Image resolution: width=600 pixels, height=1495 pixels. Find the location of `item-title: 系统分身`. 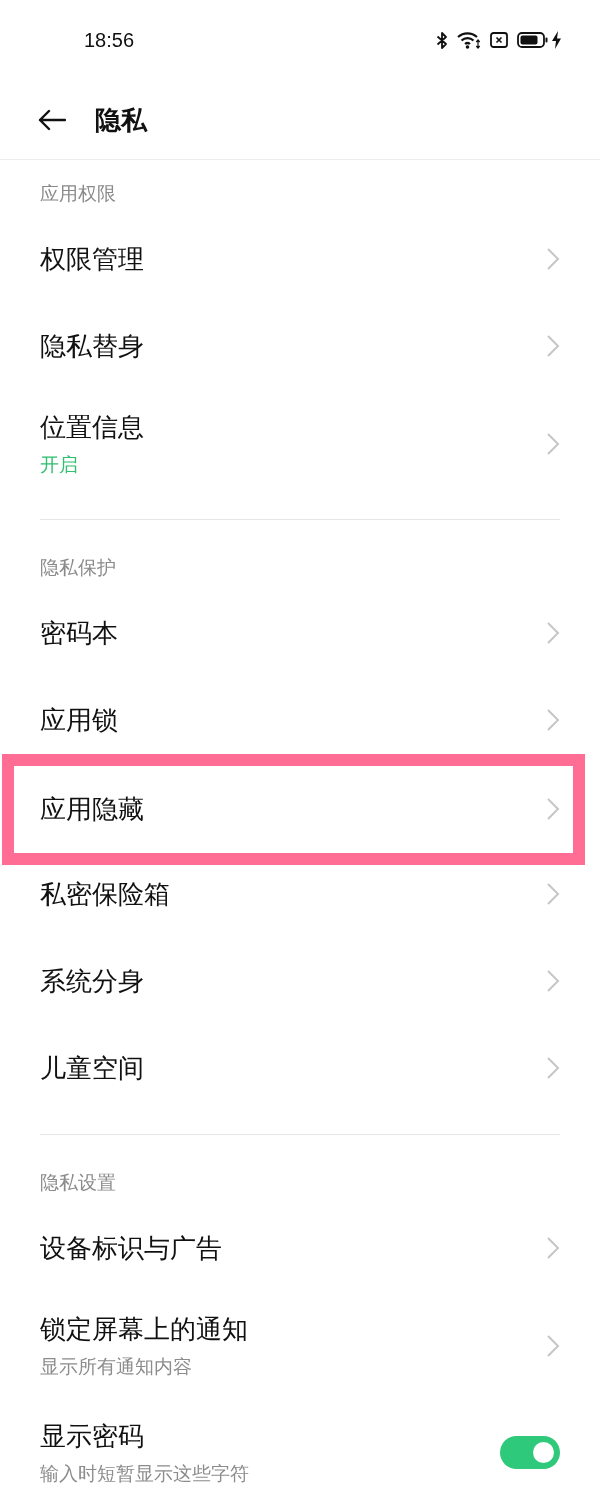

item-title: 系统分身 is located at coordinates (92, 981).